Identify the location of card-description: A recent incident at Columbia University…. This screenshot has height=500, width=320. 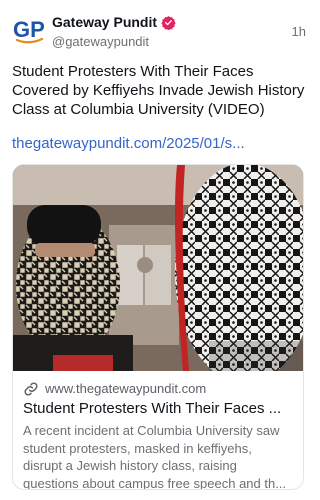
(155, 456).